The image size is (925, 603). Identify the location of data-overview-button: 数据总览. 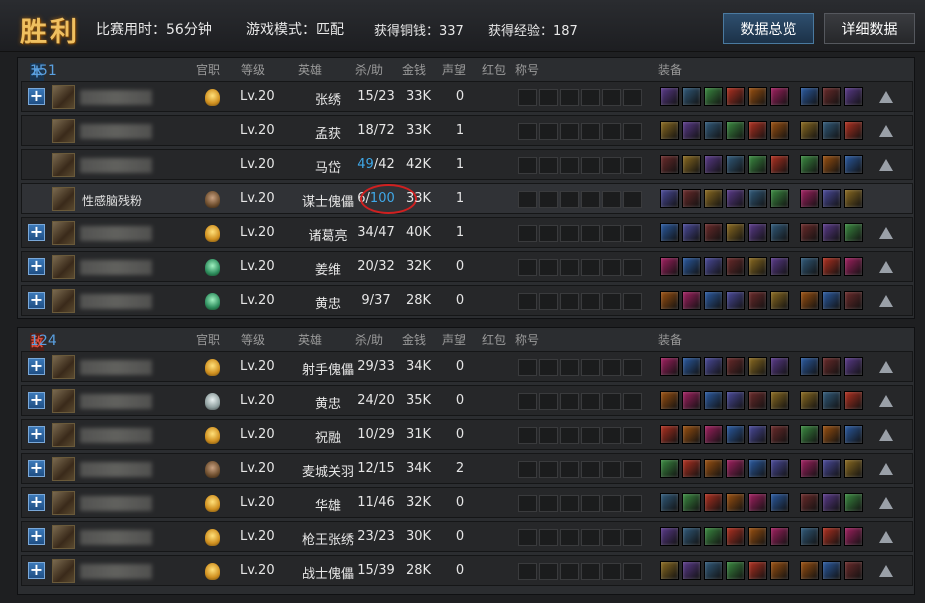
(768, 28).